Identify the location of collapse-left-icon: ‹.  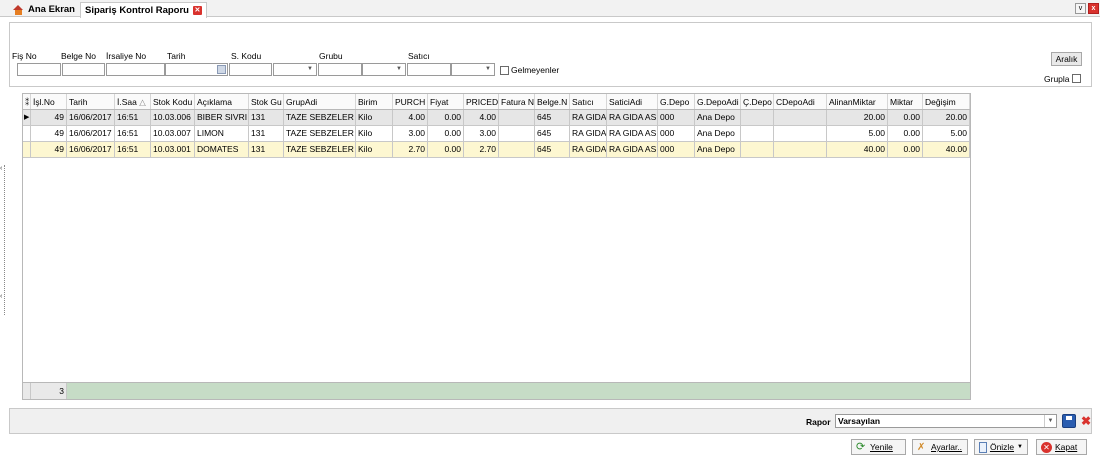
(1, 296).